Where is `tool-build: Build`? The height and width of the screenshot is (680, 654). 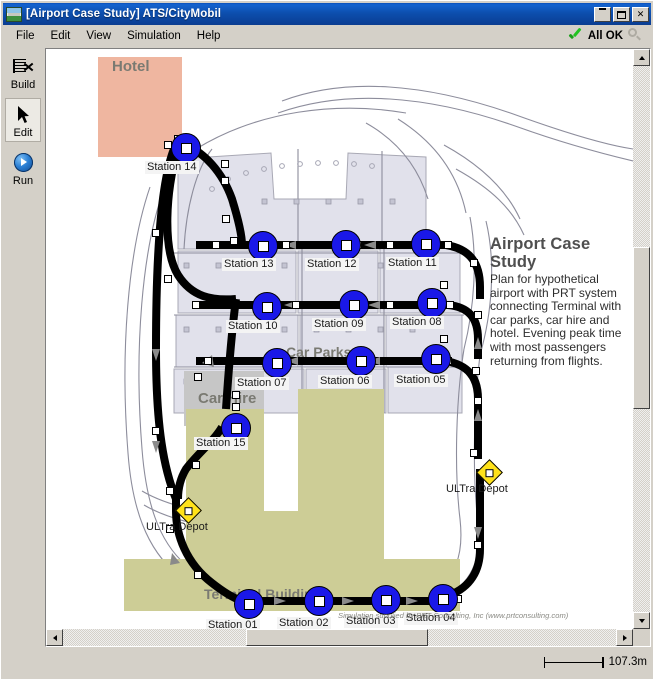
tool-build: Build is located at coordinates (23, 72).